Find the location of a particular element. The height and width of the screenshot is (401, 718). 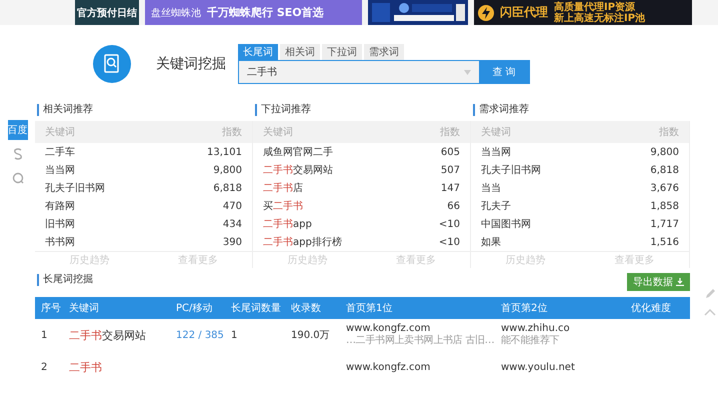

column-header: 首页第2位 is located at coordinates (560, 308).